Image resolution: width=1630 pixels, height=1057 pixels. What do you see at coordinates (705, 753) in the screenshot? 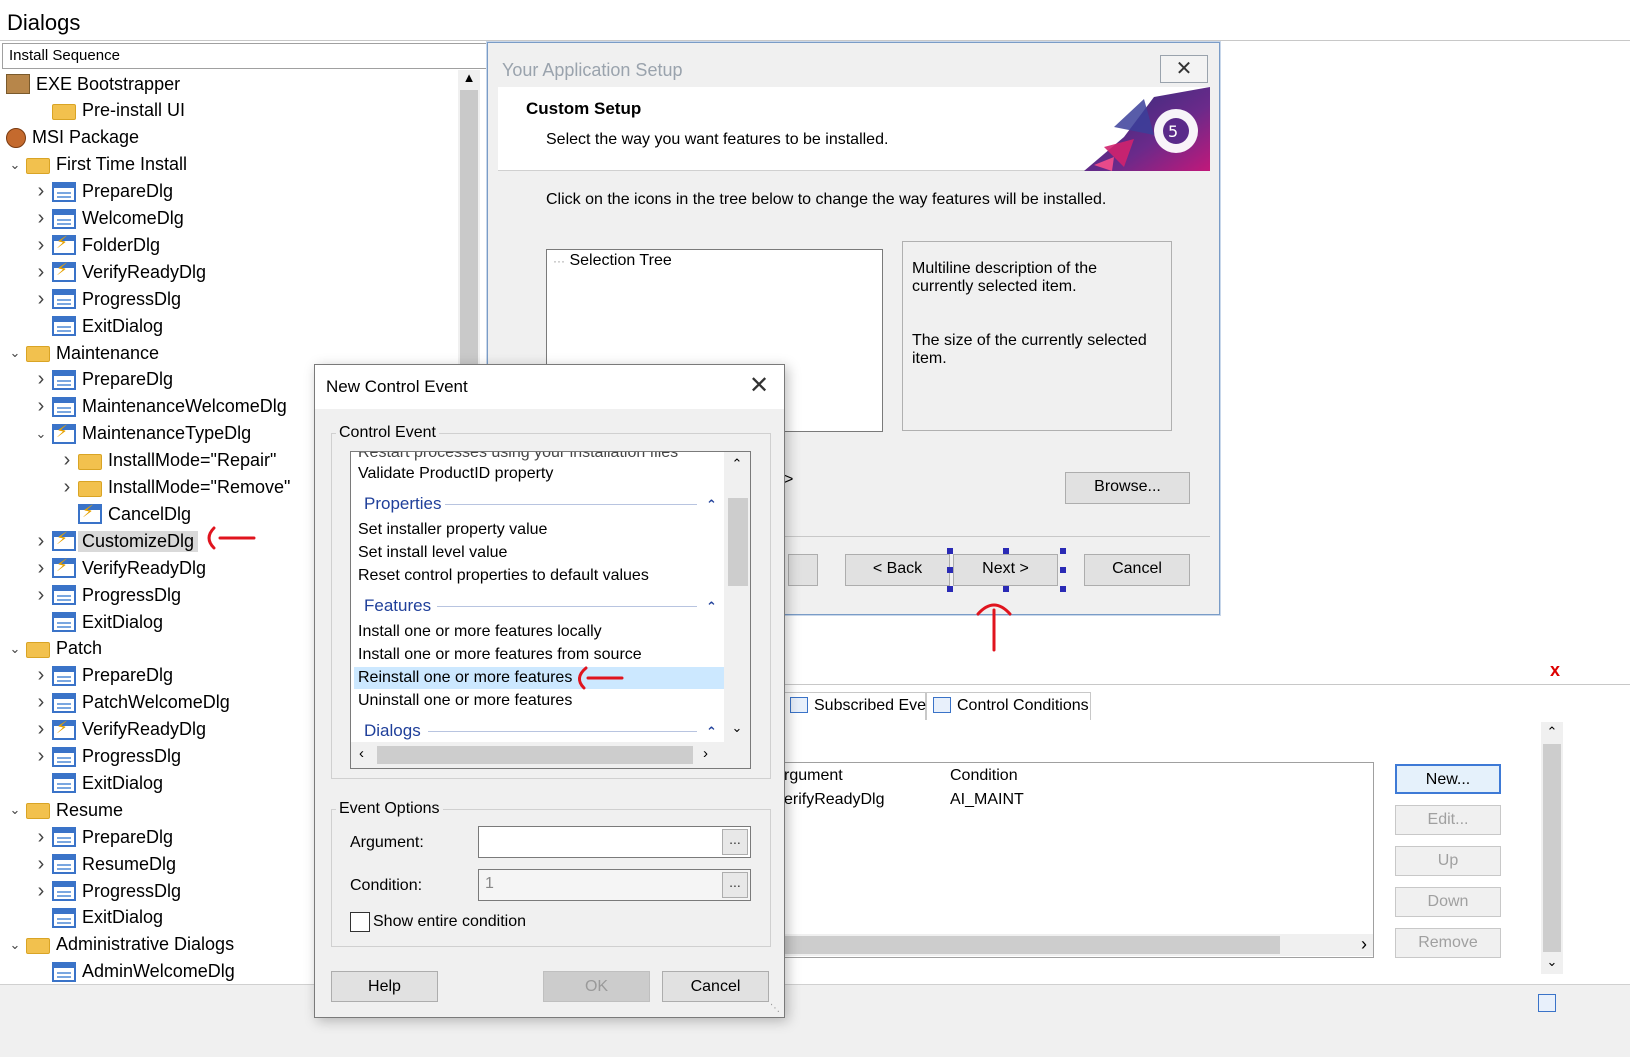
I see `scroll-right-icon: ›` at bounding box center [705, 753].